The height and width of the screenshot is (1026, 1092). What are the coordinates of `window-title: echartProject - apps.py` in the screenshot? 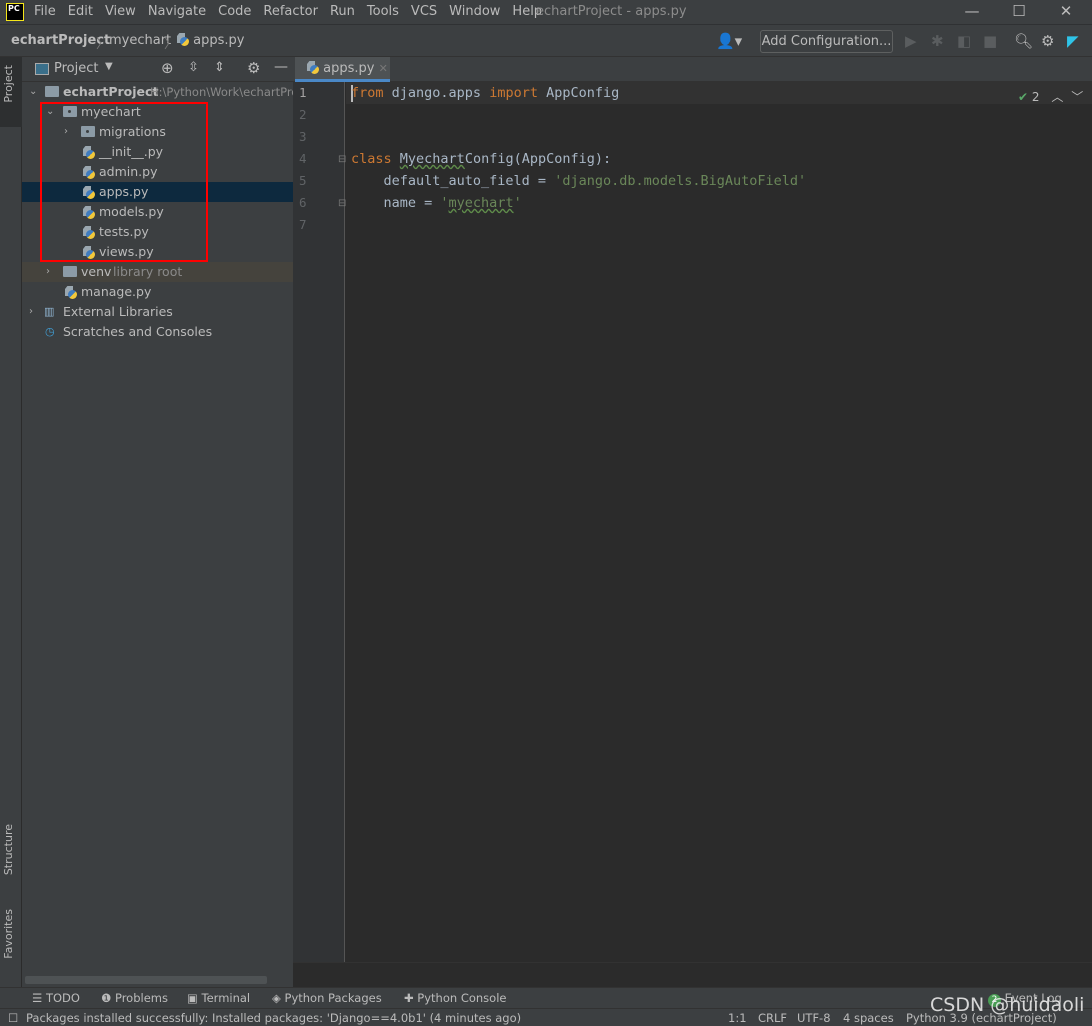 It's located at (611, 11).